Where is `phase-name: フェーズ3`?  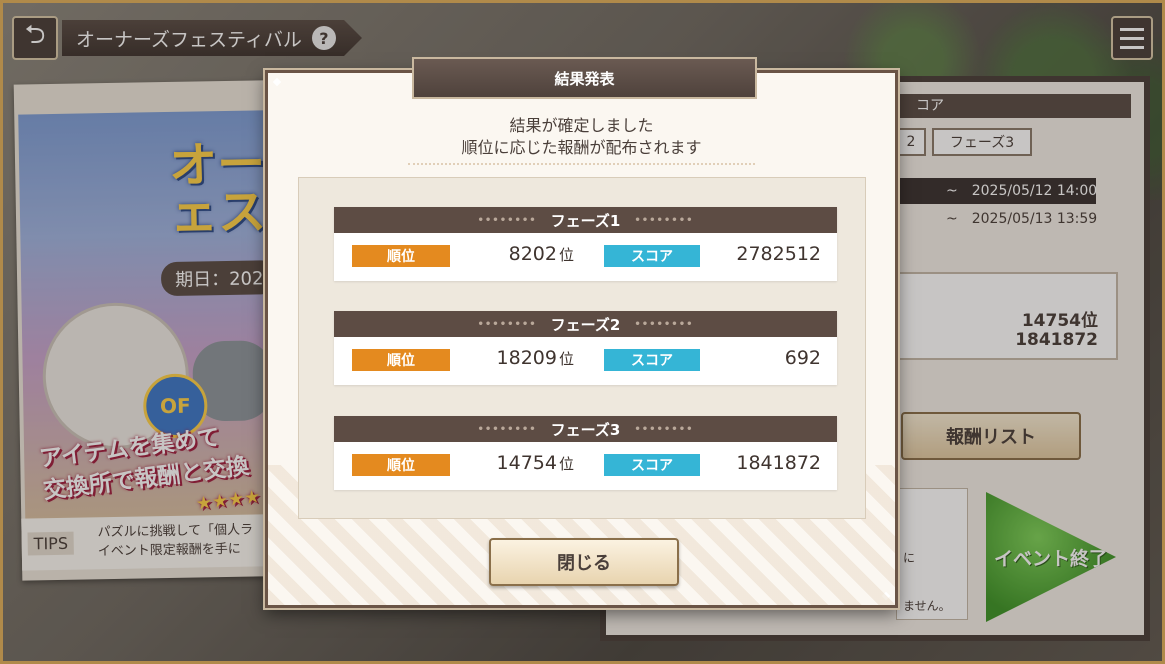
phase-name: フェーズ3 is located at coordinates (585, 429).